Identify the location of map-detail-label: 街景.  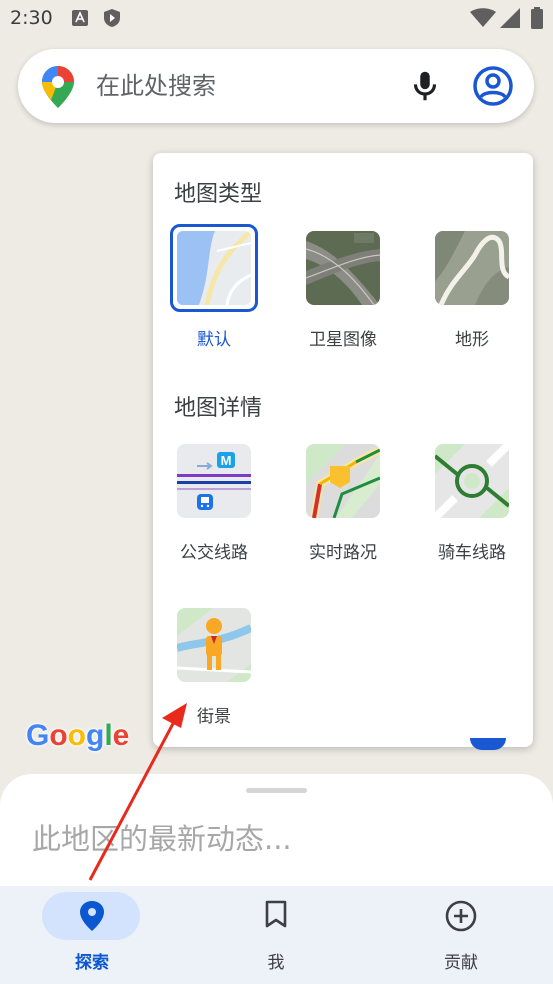
(214, 717).